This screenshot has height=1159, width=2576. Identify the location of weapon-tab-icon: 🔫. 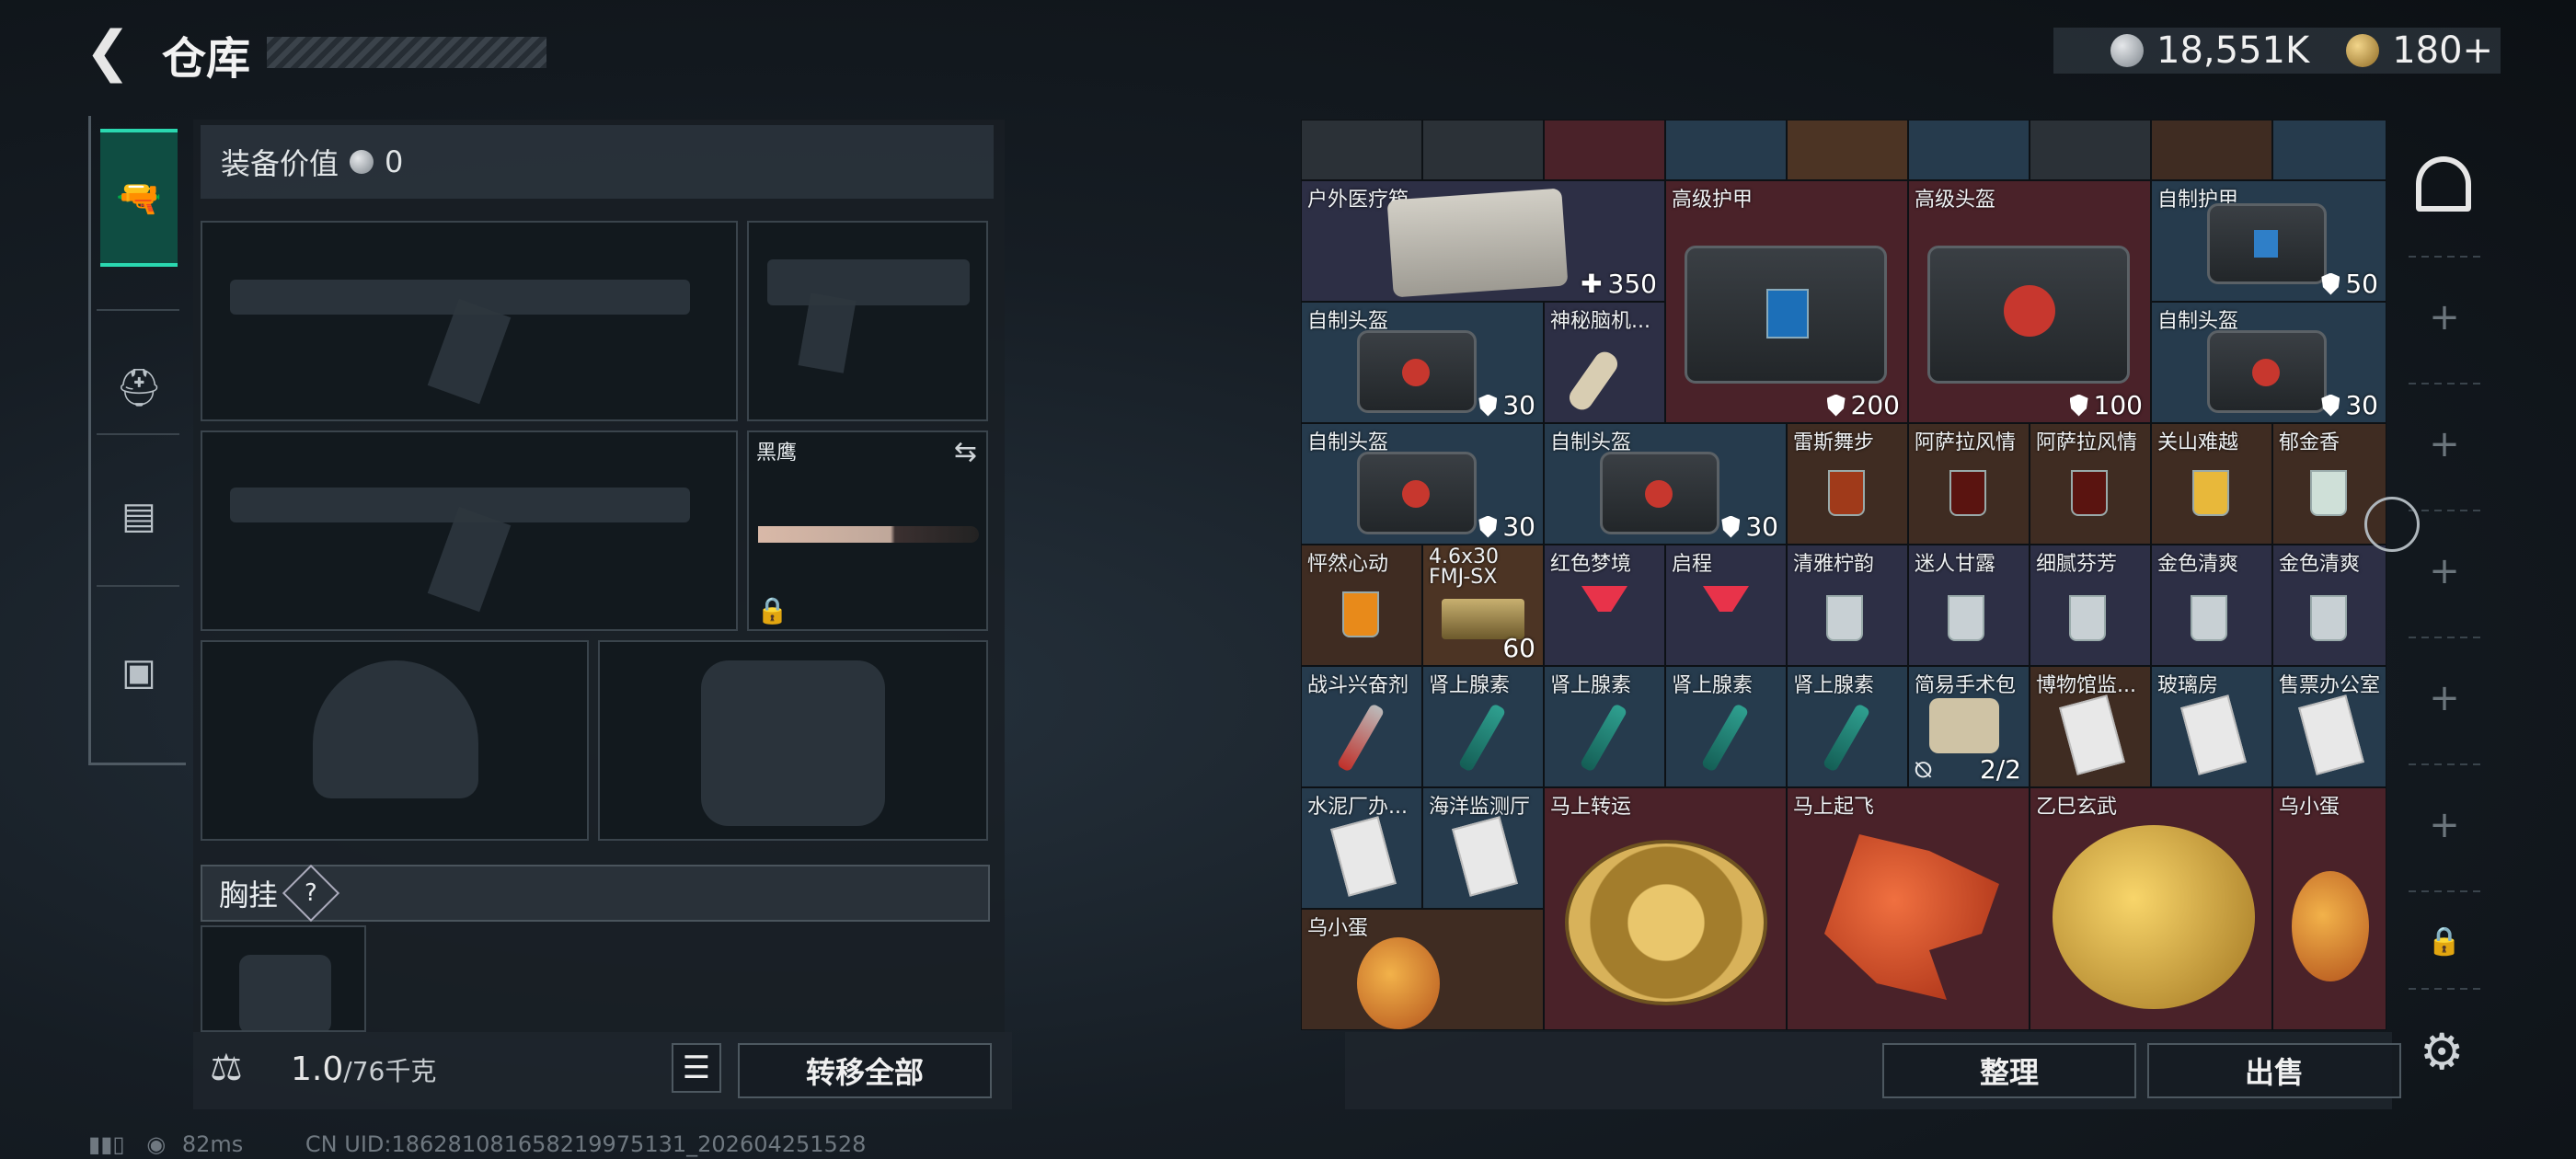
(139, 198).